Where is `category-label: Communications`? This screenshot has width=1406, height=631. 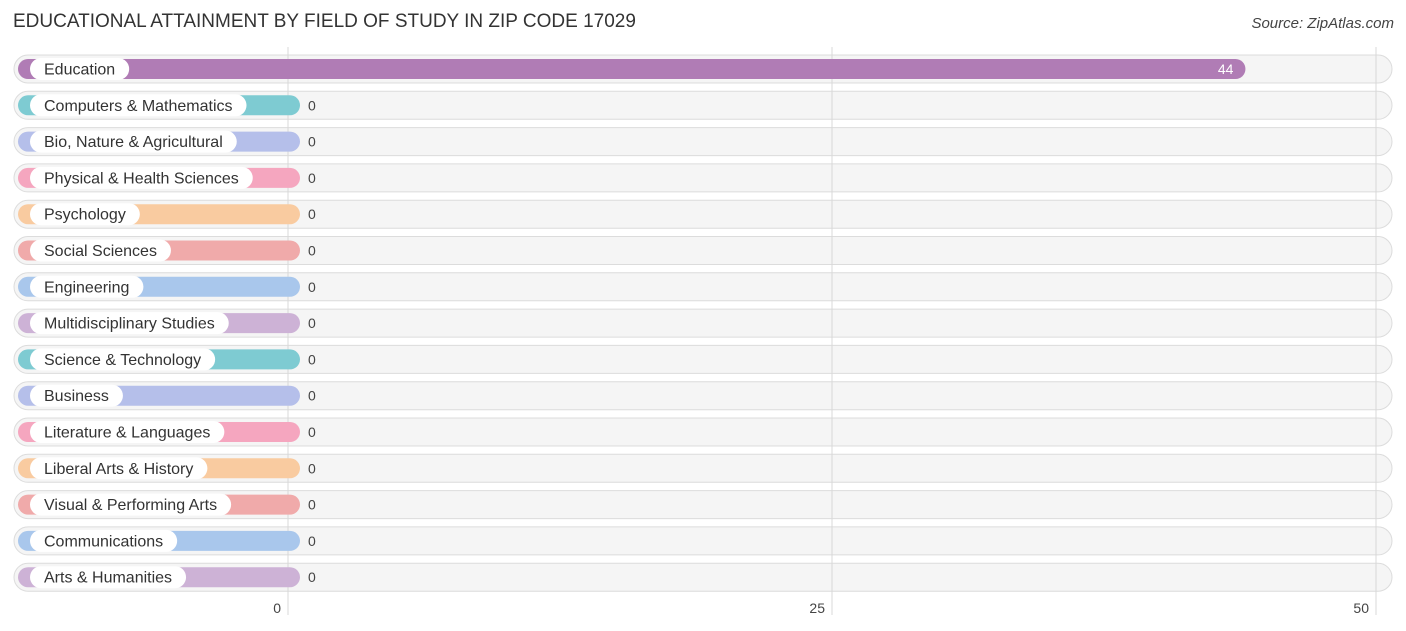 category-label: Communications is located at coordinates (103, 541).